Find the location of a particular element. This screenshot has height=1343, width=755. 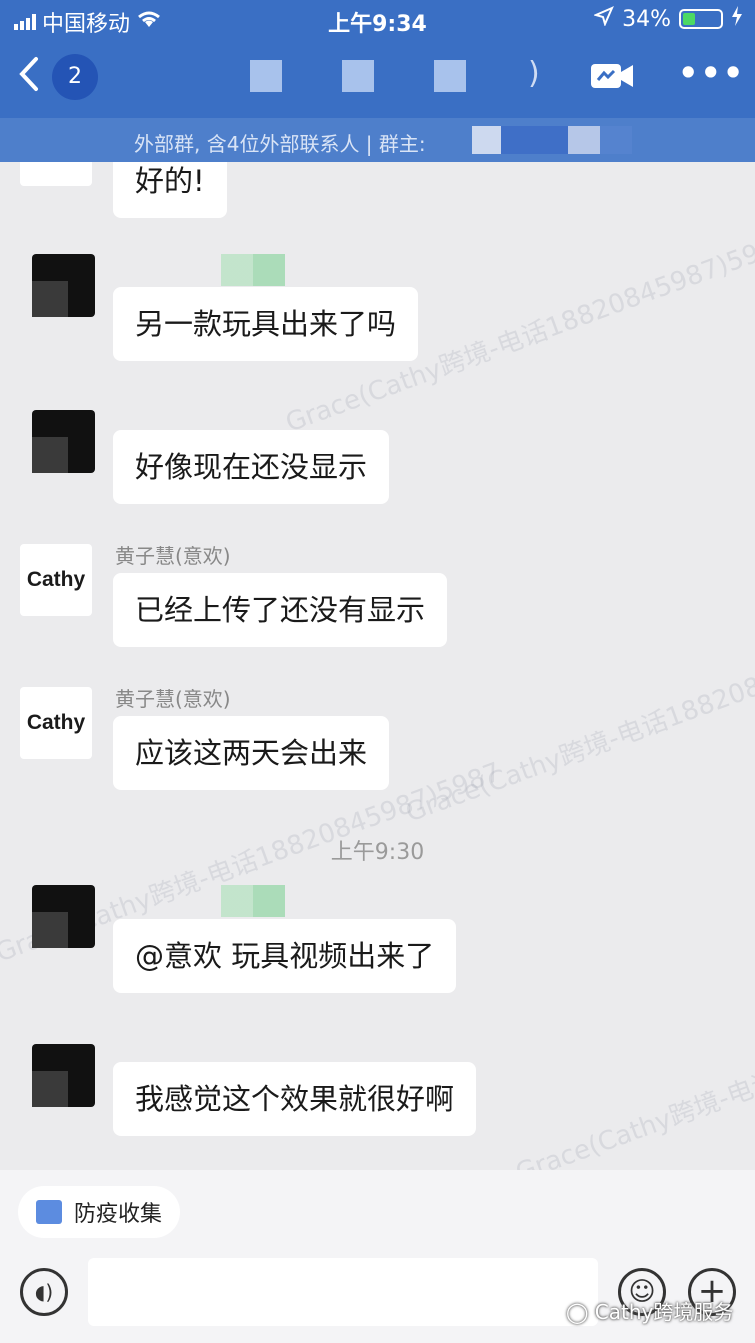

title-suffix: ) is located at coordinates (534, 73).